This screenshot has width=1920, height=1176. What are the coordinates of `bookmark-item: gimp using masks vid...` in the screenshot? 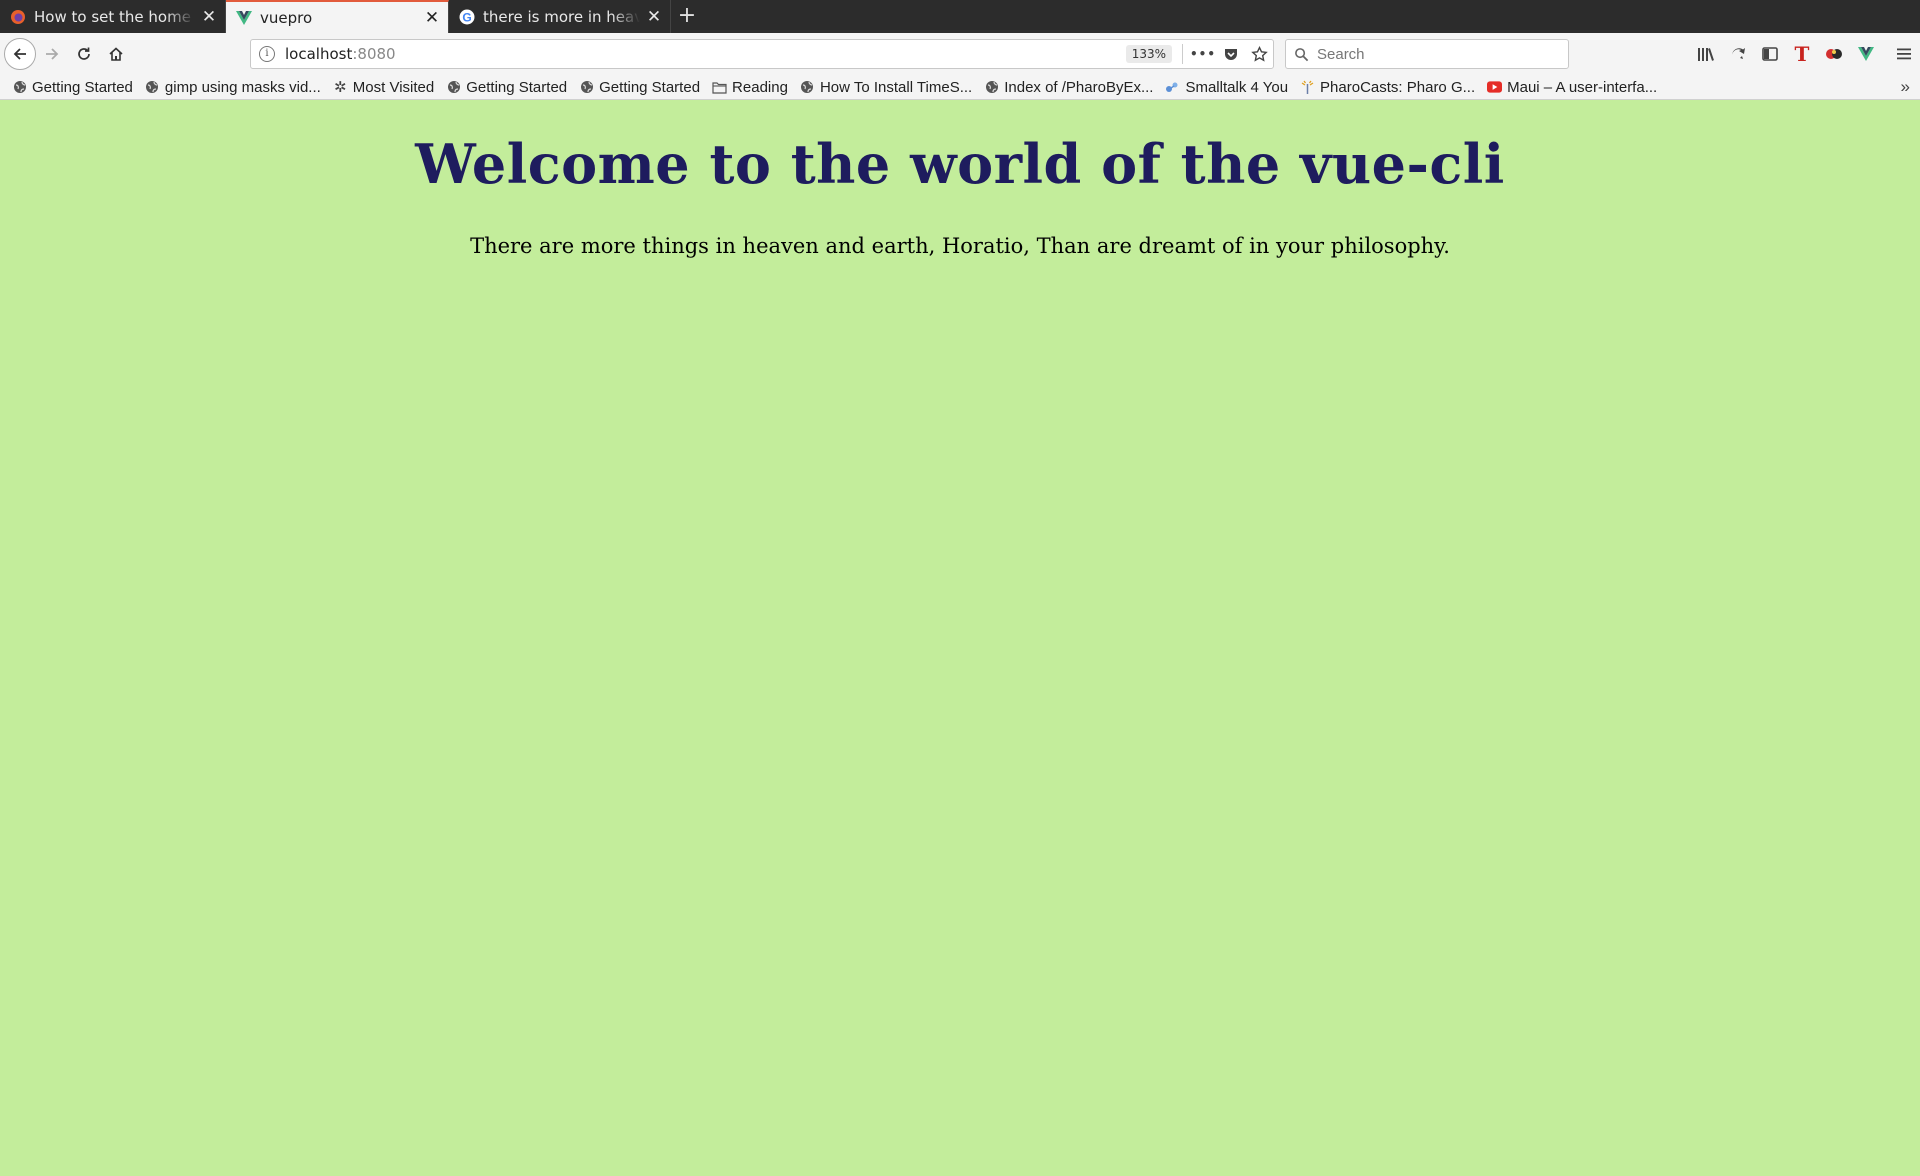 It's located at (233, 87).